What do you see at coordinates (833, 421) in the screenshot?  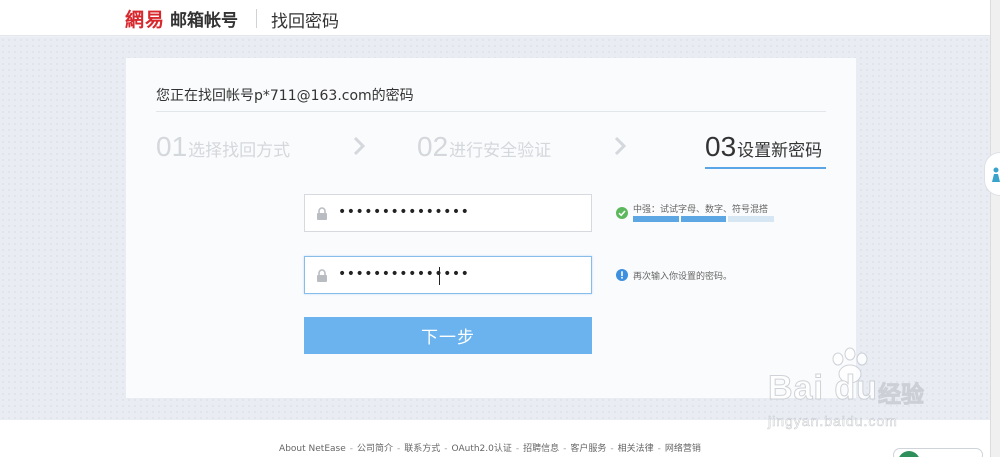 I see `watermark-url: jingyan.baidu.com` at bounding box center [833, 421].